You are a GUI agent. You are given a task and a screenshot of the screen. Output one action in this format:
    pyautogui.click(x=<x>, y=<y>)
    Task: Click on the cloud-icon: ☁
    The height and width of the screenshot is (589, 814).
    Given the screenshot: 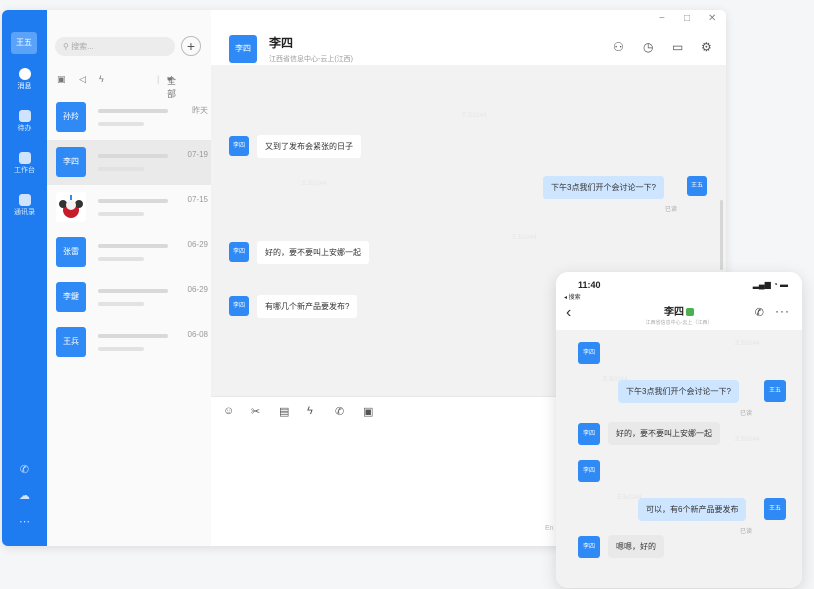 What is the action you would take?
    pyautogui.click(x=24, y=495)
    